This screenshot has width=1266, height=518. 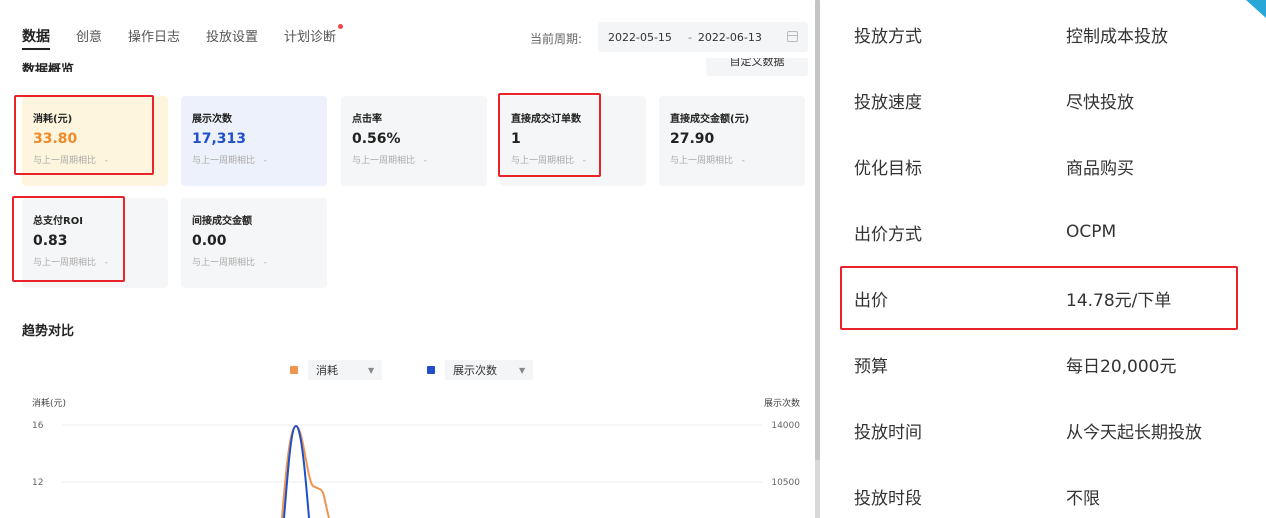 What do you see at coordinates (49, 403) in the screenshot?
I see `left-axis-label: 消耗(元)` at bounding box center [49, 403].